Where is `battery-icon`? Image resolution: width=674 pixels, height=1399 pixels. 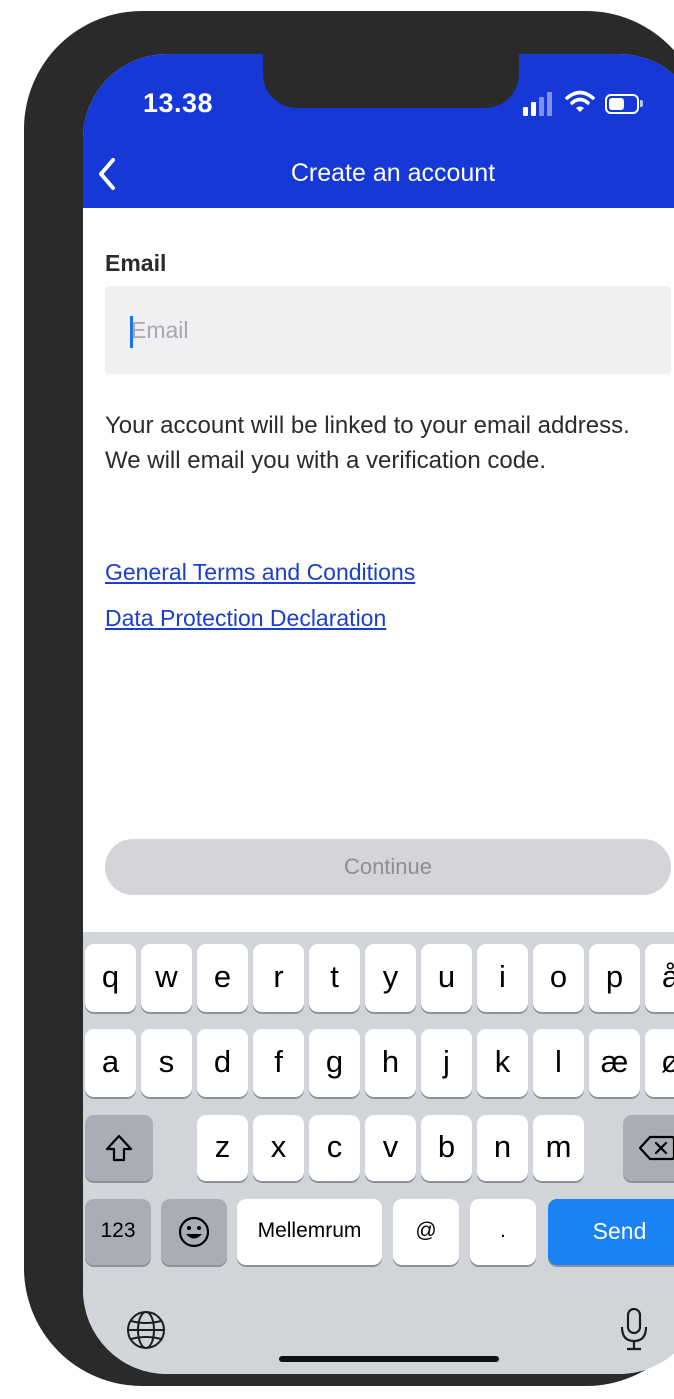
battery-icon is located at coordinates (622, 104).